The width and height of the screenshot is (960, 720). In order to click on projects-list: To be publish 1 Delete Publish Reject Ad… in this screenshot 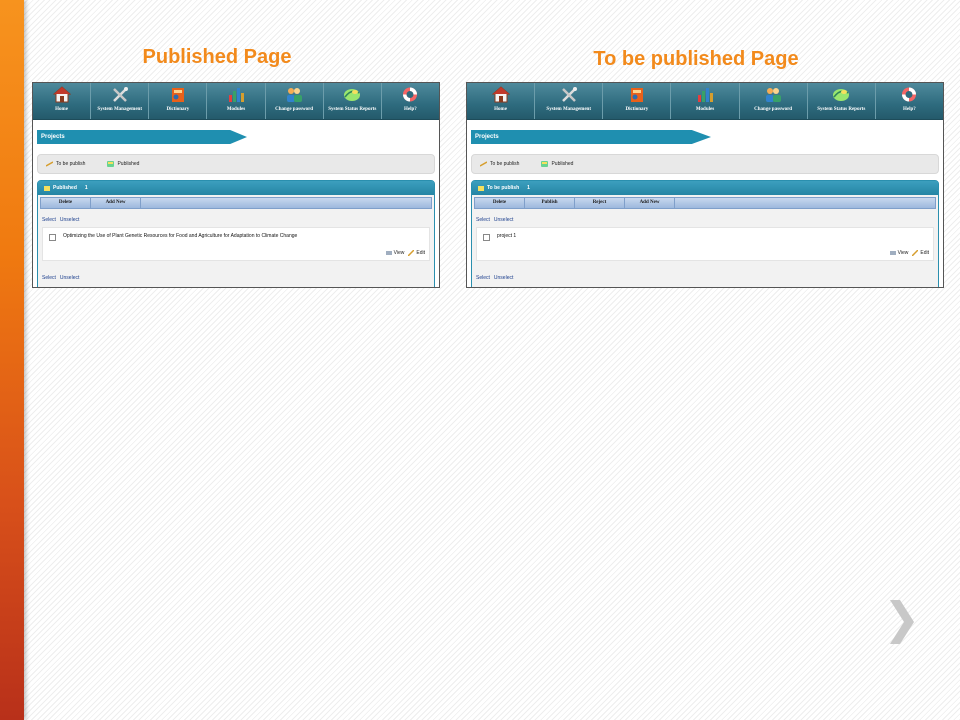, I will do `click(705, 233)`.